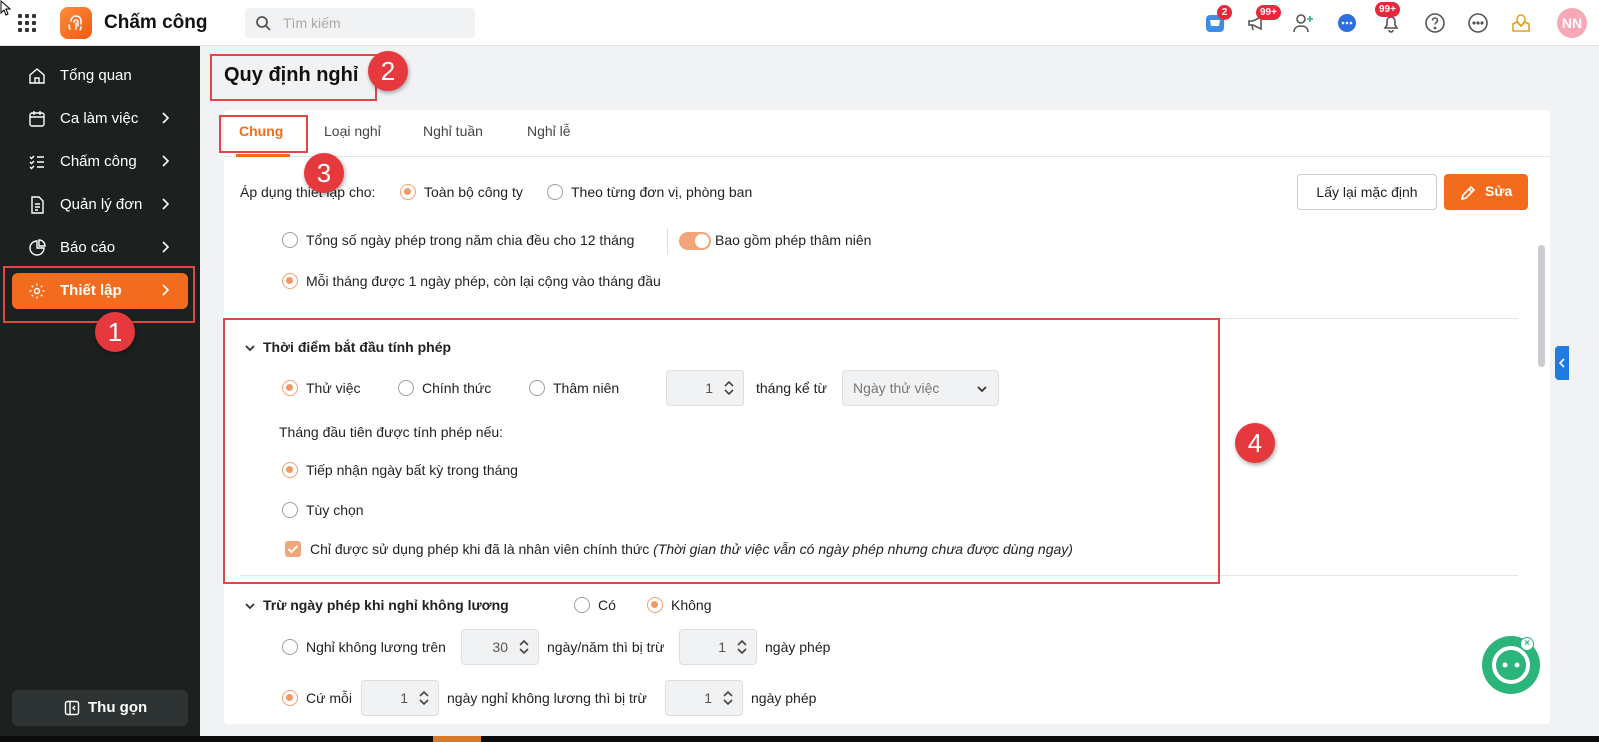 The width and height of the screenshot is (1599, 742). I want to click on checklist-icon, so click(36, 162).